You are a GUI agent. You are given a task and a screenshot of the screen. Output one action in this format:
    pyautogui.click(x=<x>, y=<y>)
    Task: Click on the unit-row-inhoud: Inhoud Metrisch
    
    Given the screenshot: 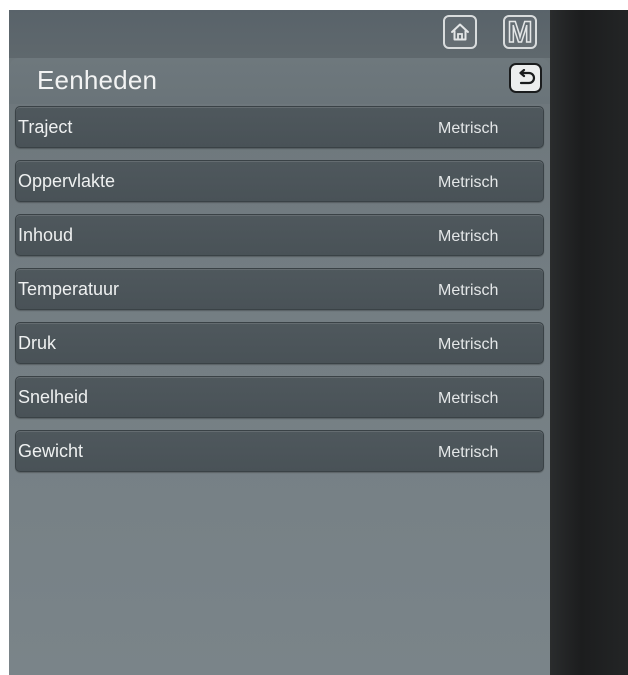 What is the action you would take?
    pyautogui.click(x=279, y=235)
    